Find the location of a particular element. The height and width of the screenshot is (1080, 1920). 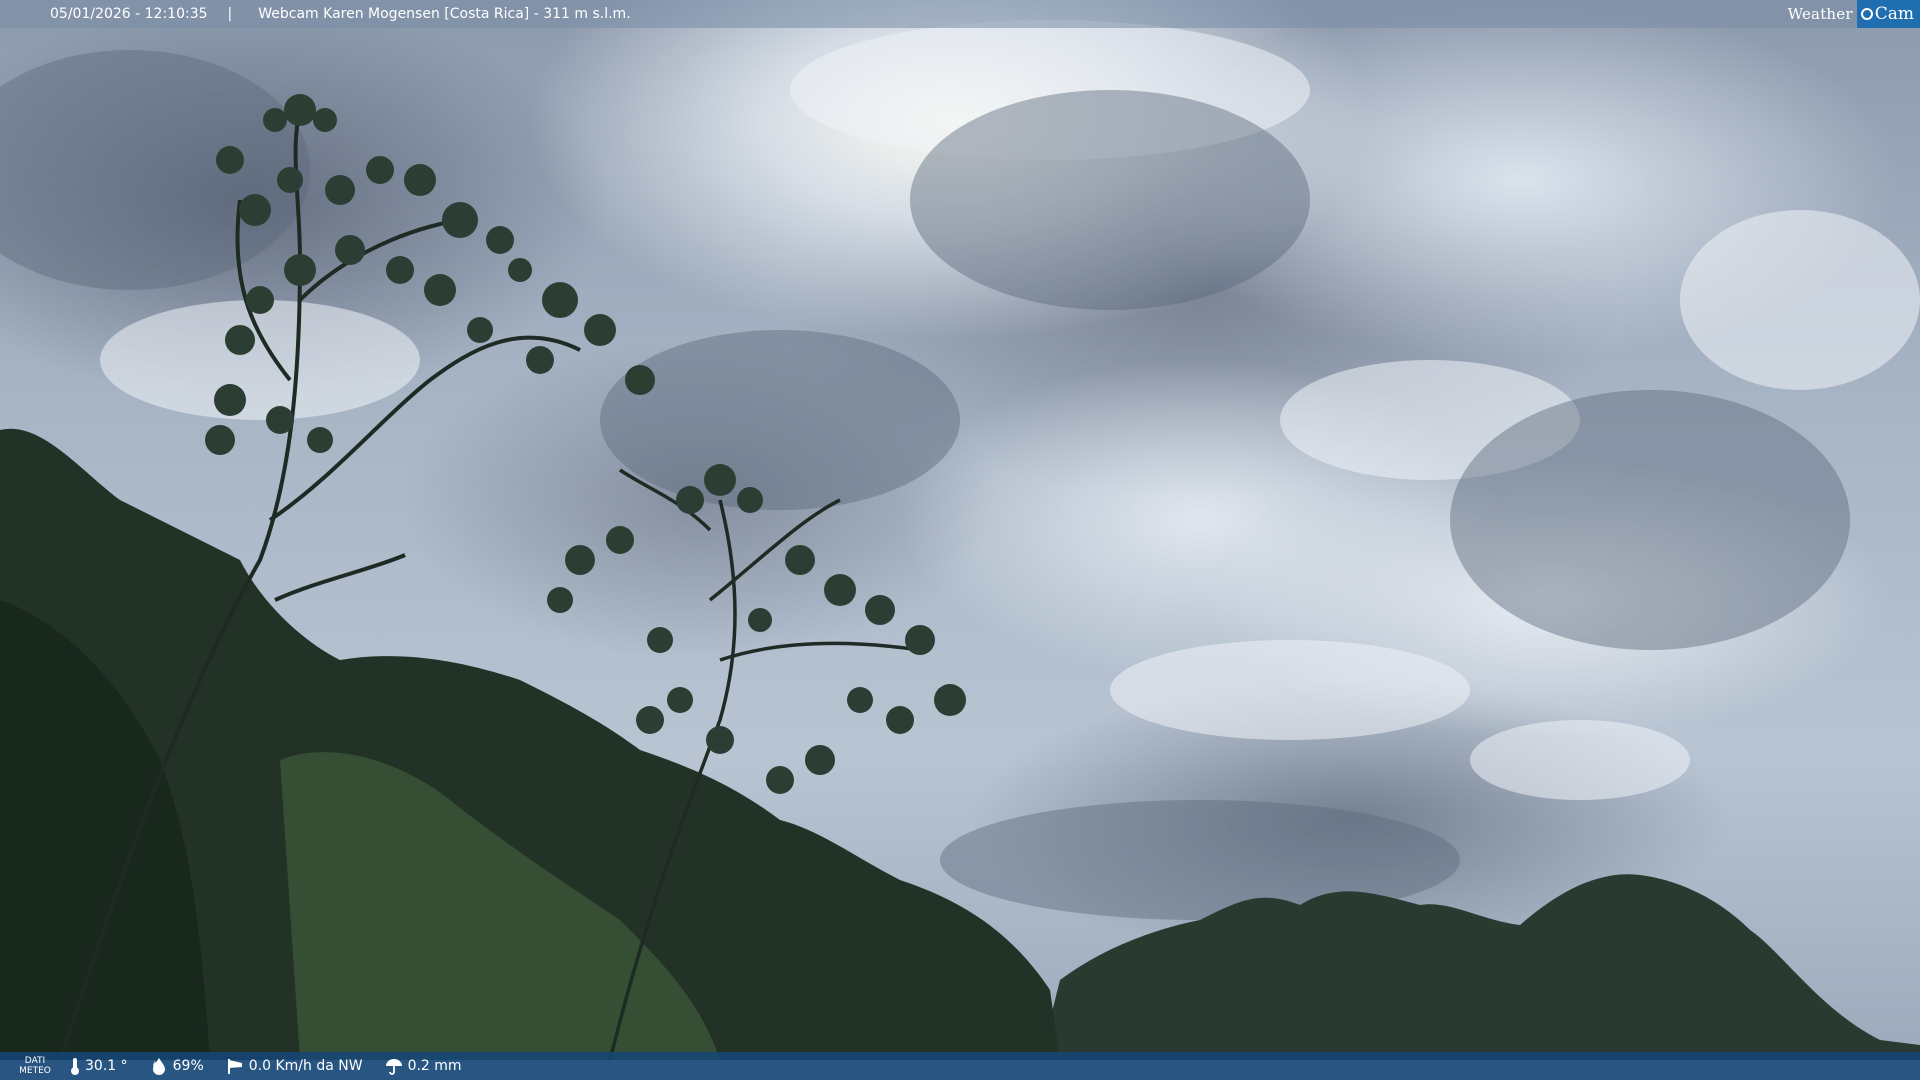

weather-label: DATI METEO is located at coordinates (35, 1066).